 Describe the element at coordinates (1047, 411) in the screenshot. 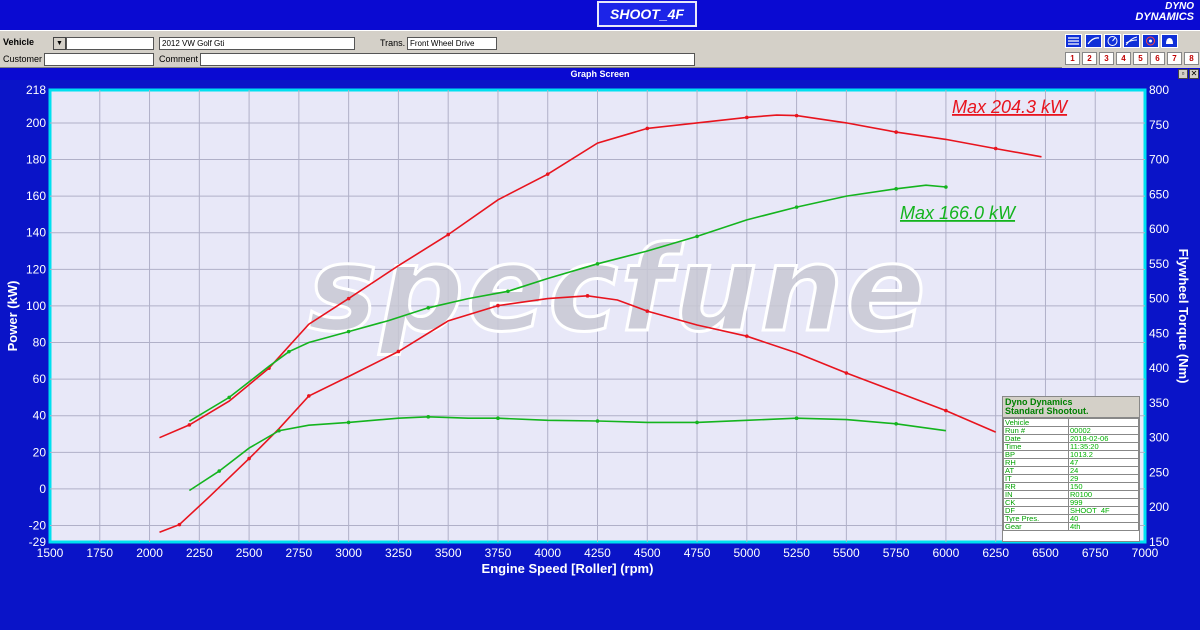

I see `legend-title-2: Standard Shootout.` at that location.